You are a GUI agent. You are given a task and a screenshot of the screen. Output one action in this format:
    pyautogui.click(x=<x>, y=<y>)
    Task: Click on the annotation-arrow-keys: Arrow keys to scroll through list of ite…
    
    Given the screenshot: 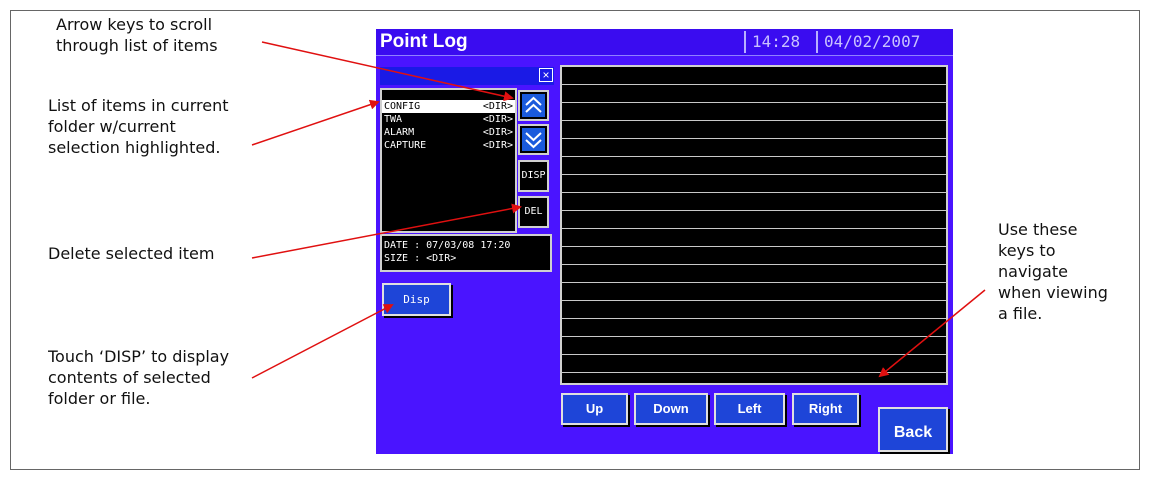 What is the action you would take?
    pyautogui.click(x=137, y=35)
    